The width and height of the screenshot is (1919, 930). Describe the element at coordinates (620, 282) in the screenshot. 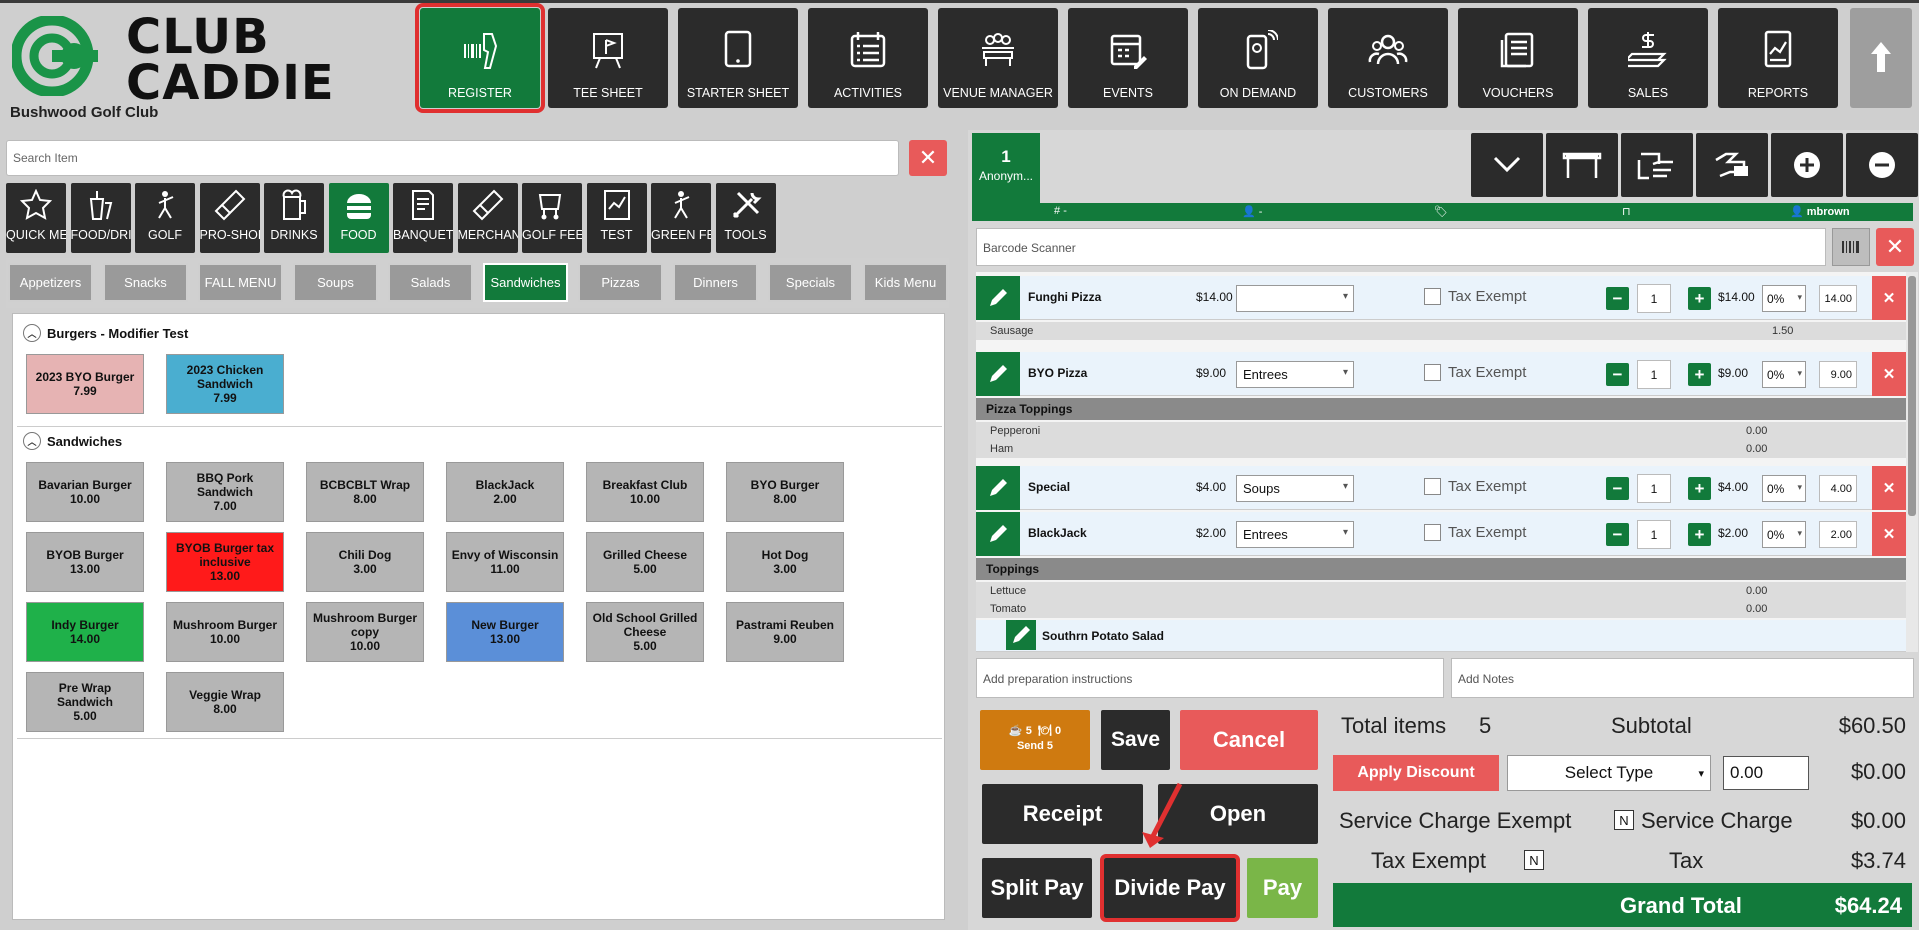

I see `subcategory-pizzas: Pizzas` at that location.